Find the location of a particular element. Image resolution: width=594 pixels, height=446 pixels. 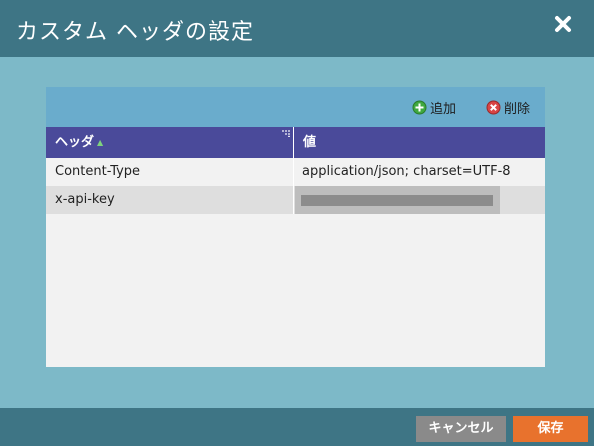

table-row: x-api-key is located at coordinates (295, 200).